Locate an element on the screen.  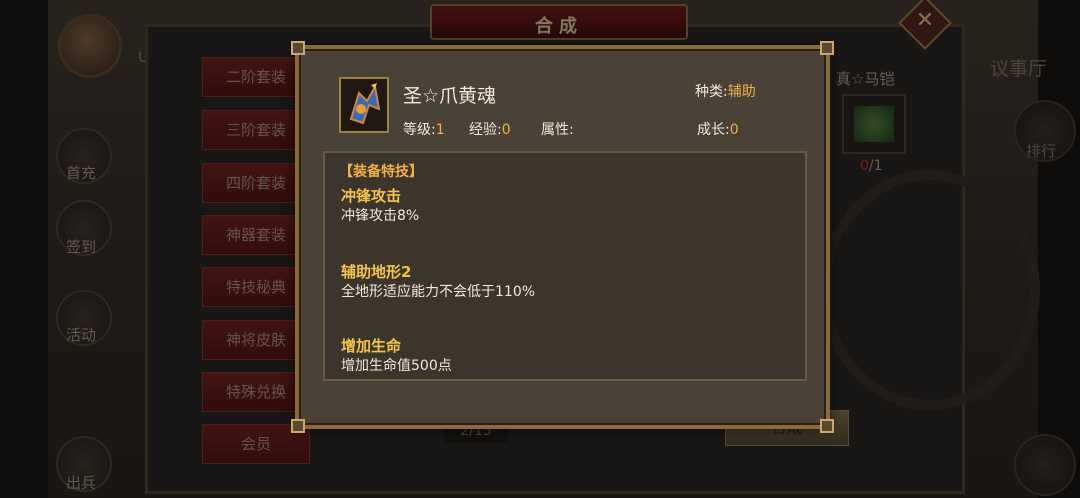
target-item-count: 0/1 is located at coordinates (871, 166).